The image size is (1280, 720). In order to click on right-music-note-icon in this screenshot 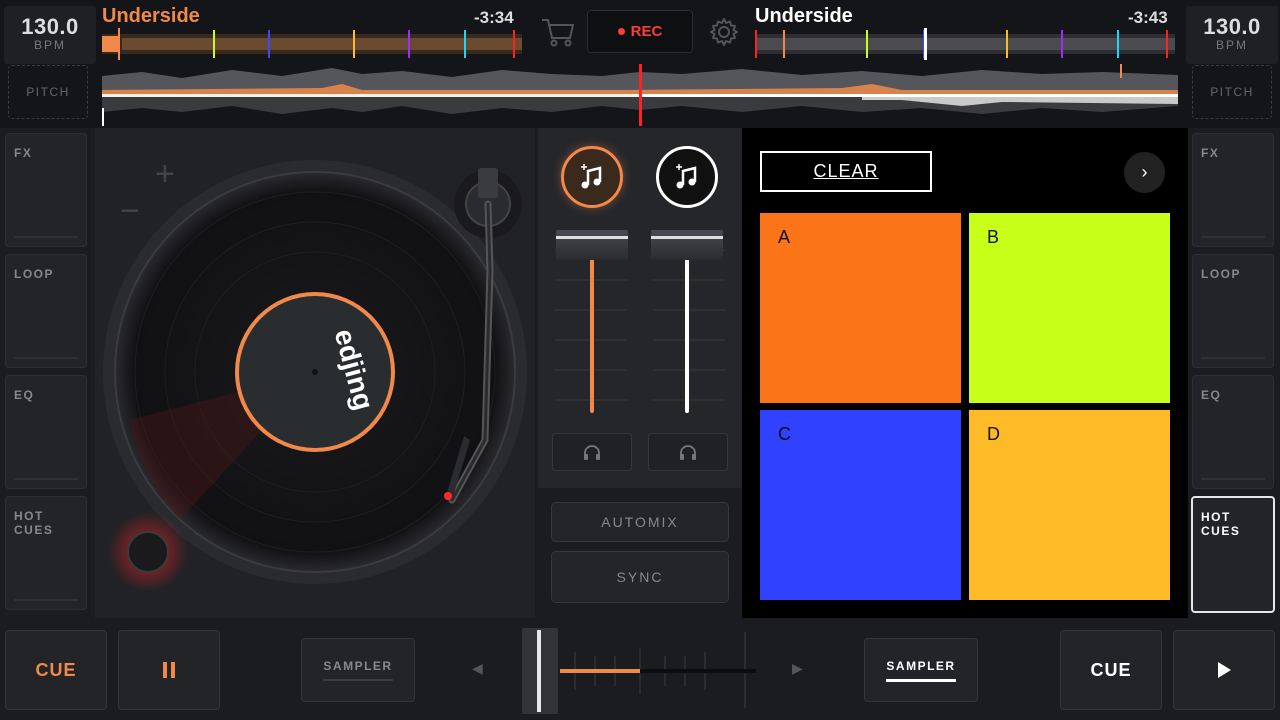, I will do `click(686, 176)`.